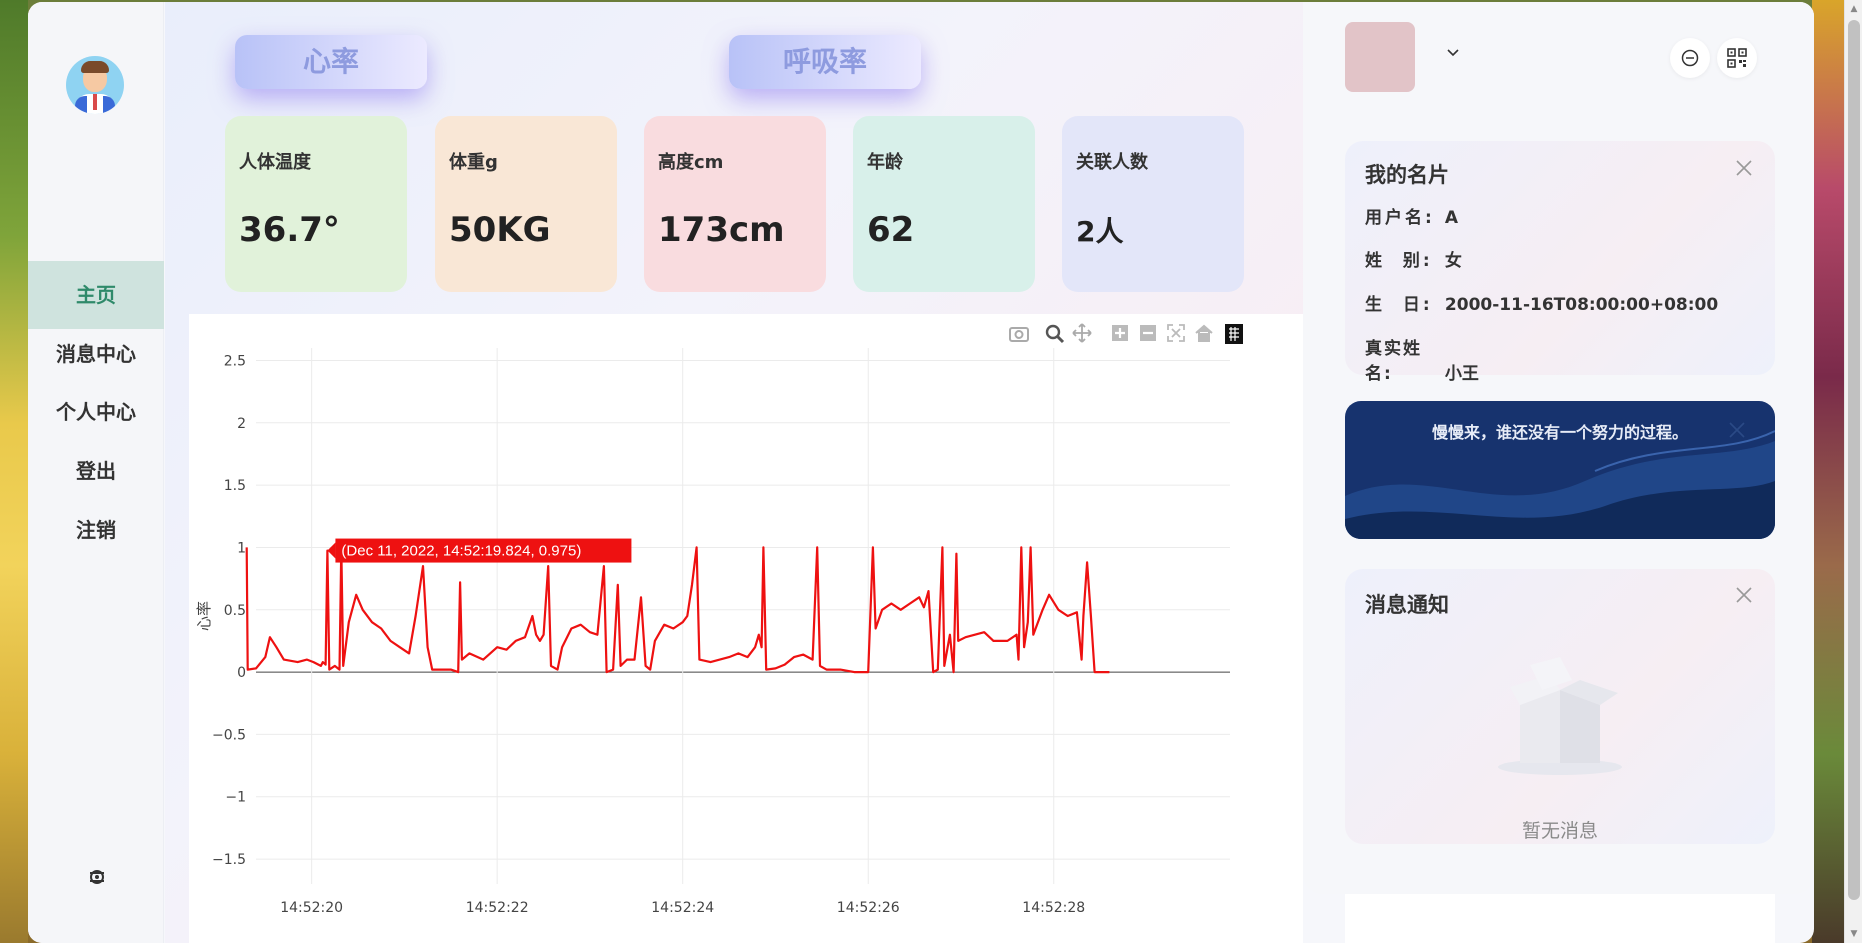 This screenshot has width=1862, height=943. I want to click on y-tick-label: 2, so click(241, 424).